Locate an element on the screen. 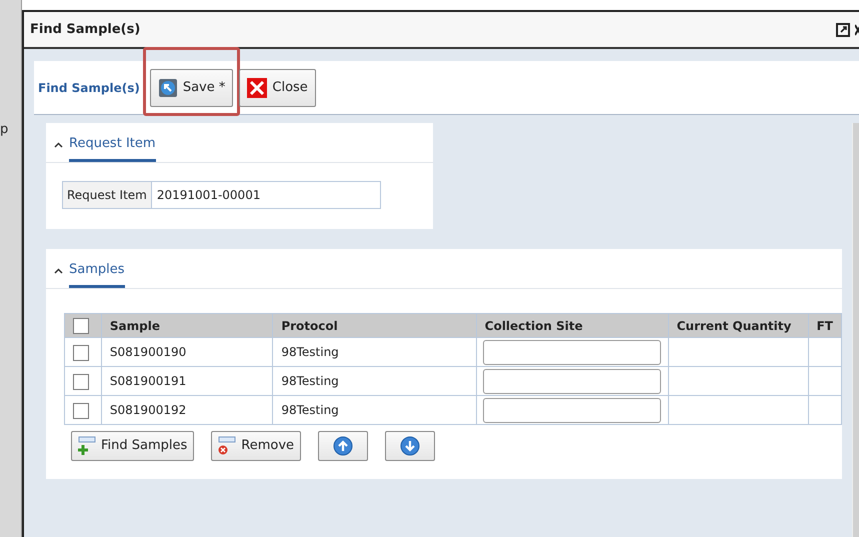 This screenshot has width=859, height=537. move-up-button is located at coordinates (343, 446).